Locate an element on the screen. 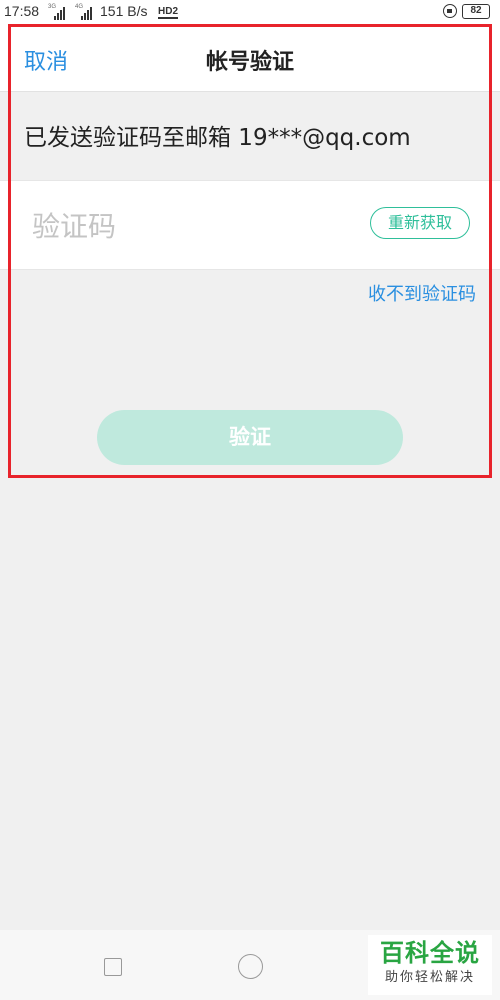  code-input-row: 重新获取 is located at coordinates (250, 225).